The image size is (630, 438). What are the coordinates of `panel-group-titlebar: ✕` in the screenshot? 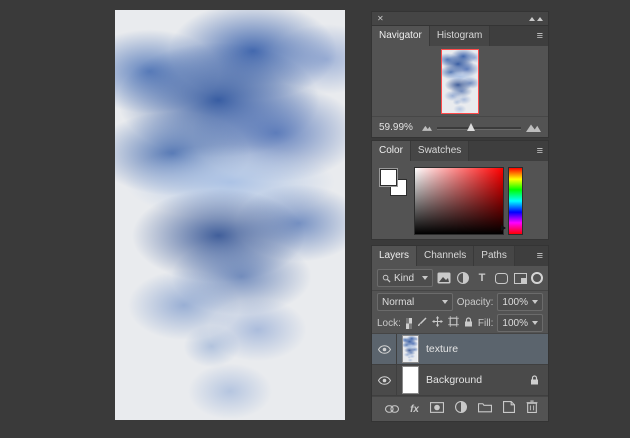 It's located at (460, 19).